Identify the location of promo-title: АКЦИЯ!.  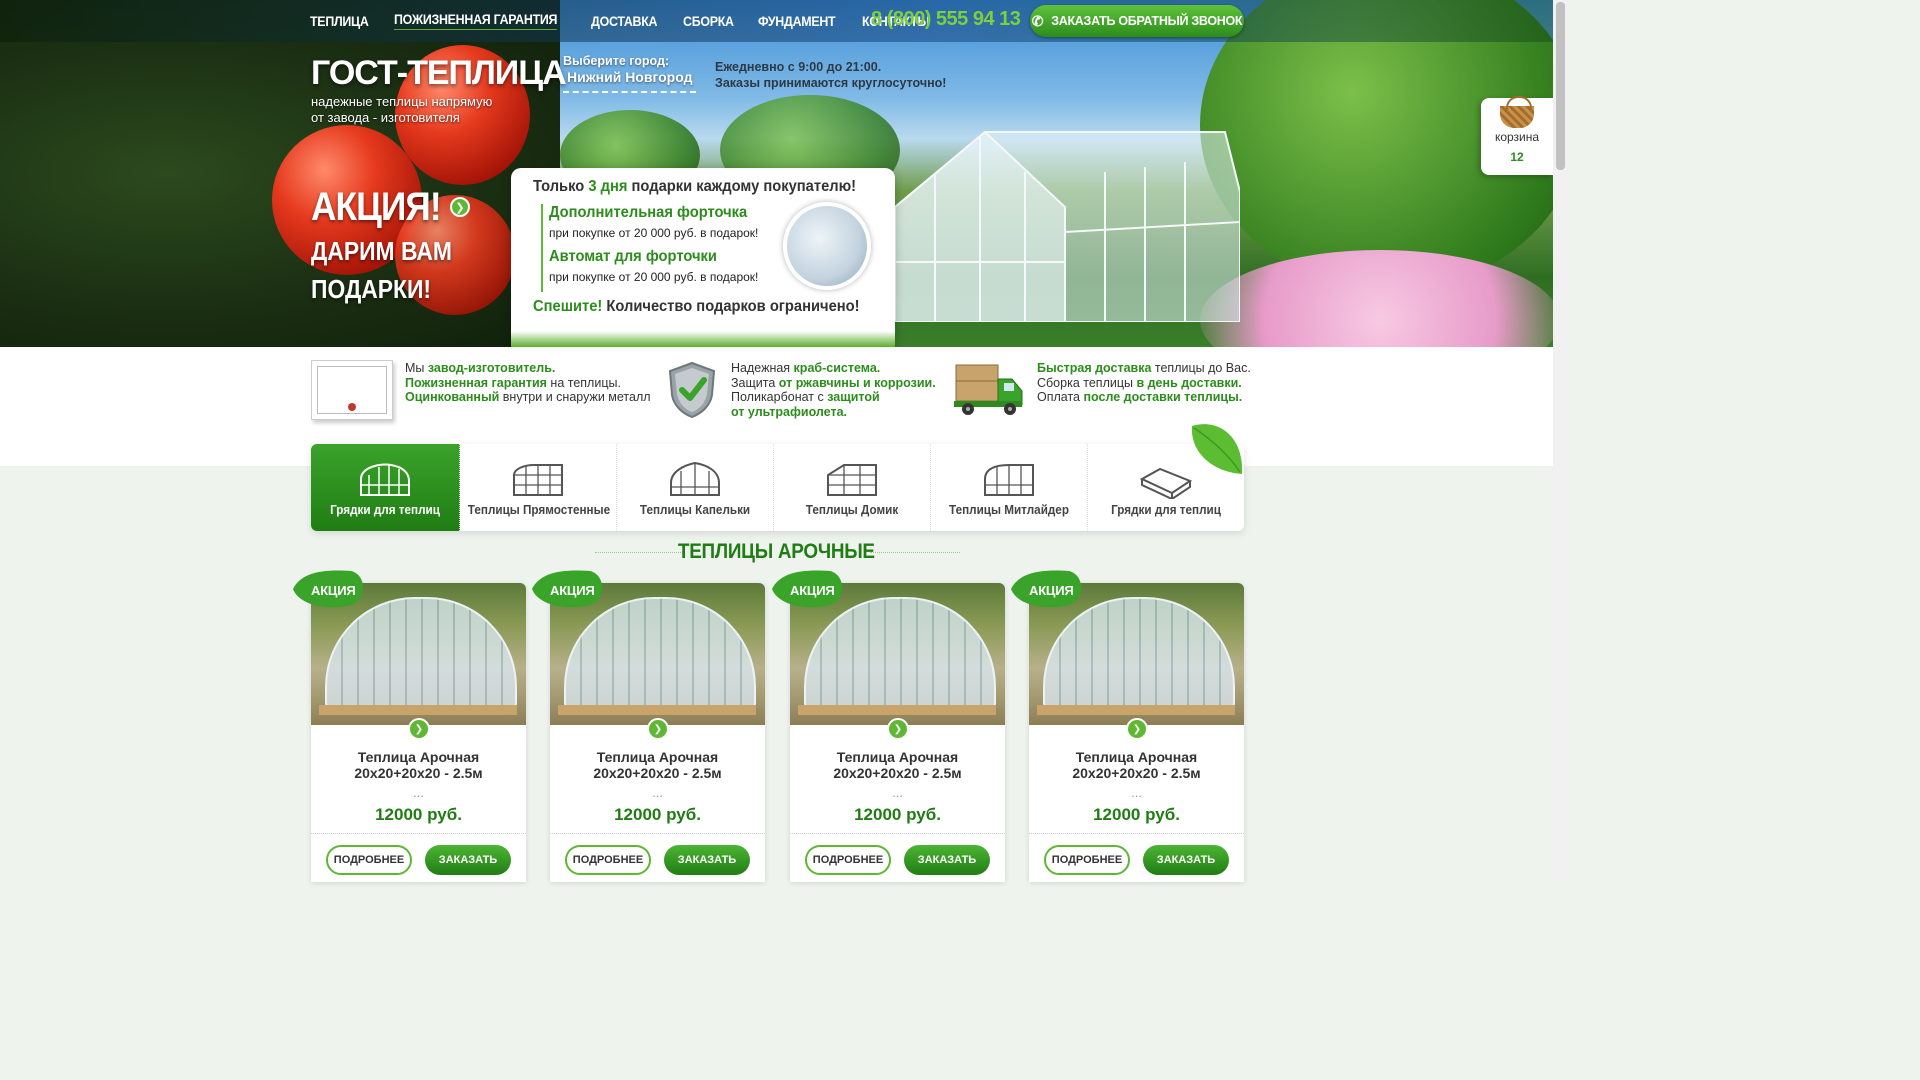
(376, 207).